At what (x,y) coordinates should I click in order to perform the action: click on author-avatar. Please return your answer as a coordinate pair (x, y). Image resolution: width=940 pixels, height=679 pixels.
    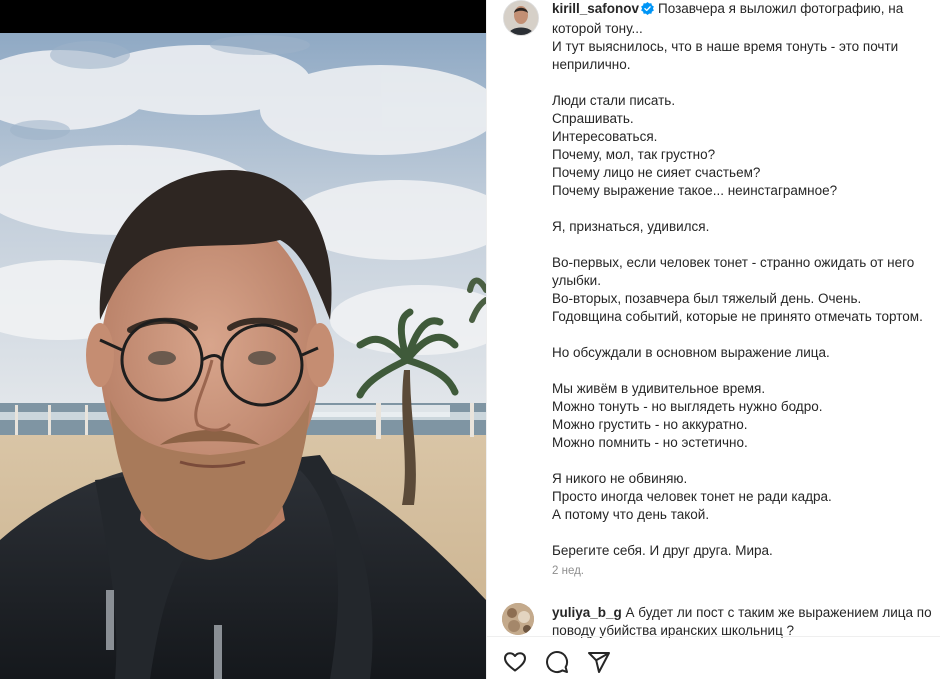
    Looking at the image, I should click on (521, 18).